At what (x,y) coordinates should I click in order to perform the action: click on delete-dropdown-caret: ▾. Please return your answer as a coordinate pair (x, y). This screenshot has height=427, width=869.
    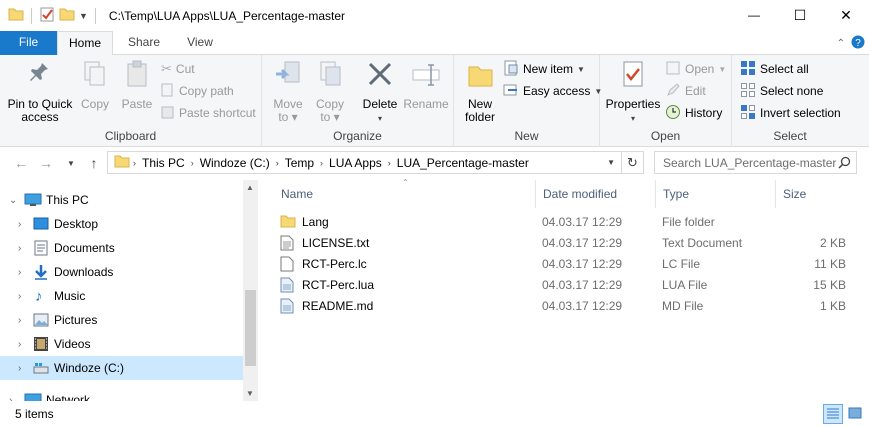
    Looking at the image, I should click on (379, 118).